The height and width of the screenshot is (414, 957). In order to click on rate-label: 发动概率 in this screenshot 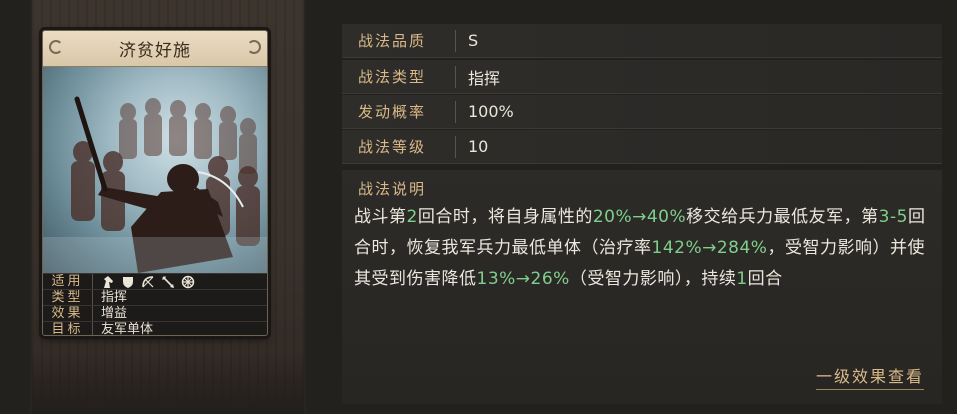, I will do `click(399, 111)`.